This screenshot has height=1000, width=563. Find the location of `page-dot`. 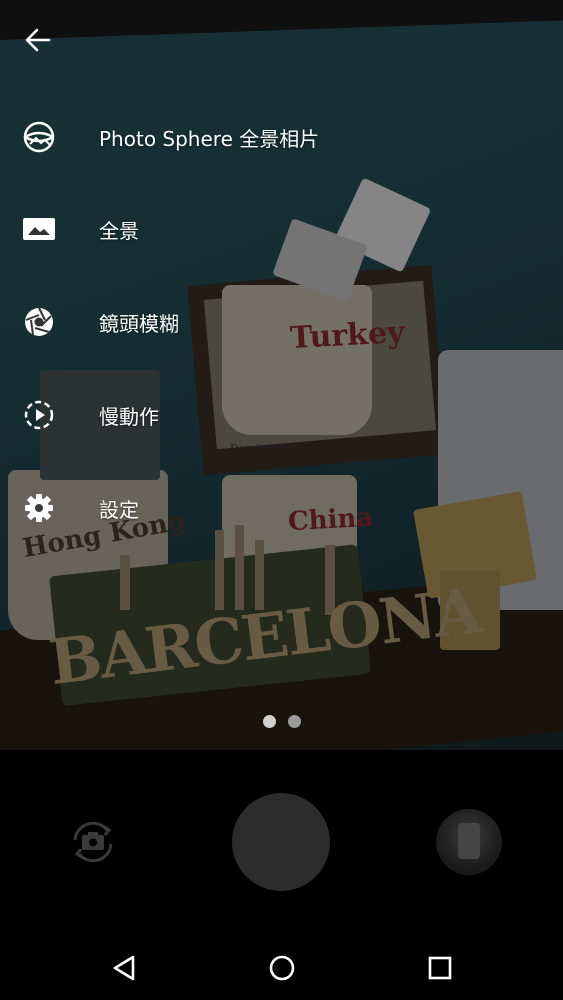

page-dot is located at coordinates (294, 721).